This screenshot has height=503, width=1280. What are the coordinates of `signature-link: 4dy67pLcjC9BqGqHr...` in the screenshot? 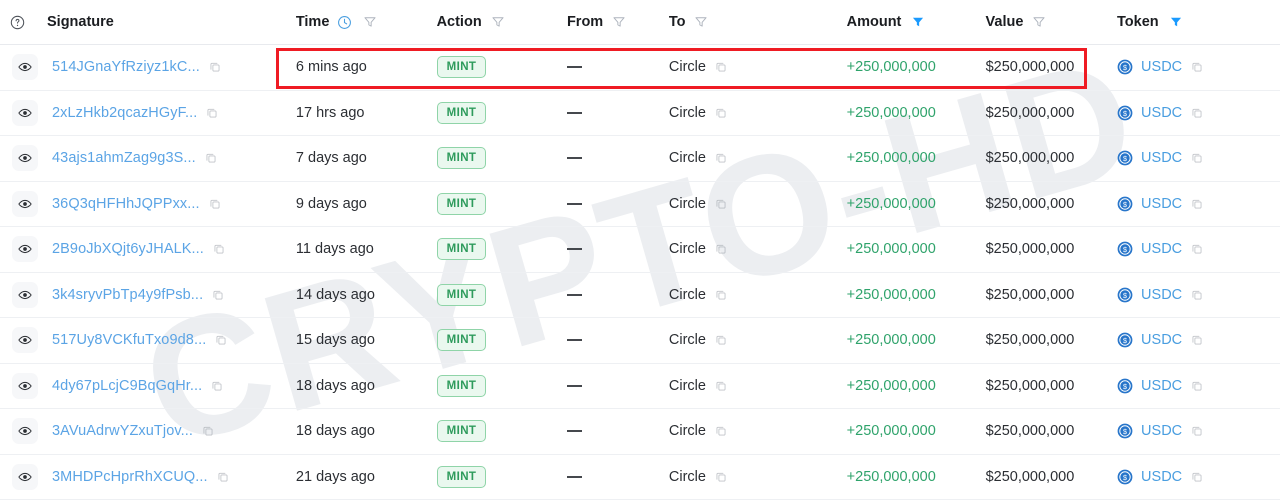 It's located at (127, 386).